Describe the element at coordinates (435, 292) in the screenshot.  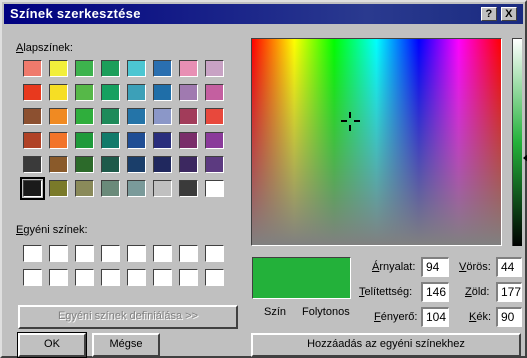
I see `saturation-field: 146` at that location.